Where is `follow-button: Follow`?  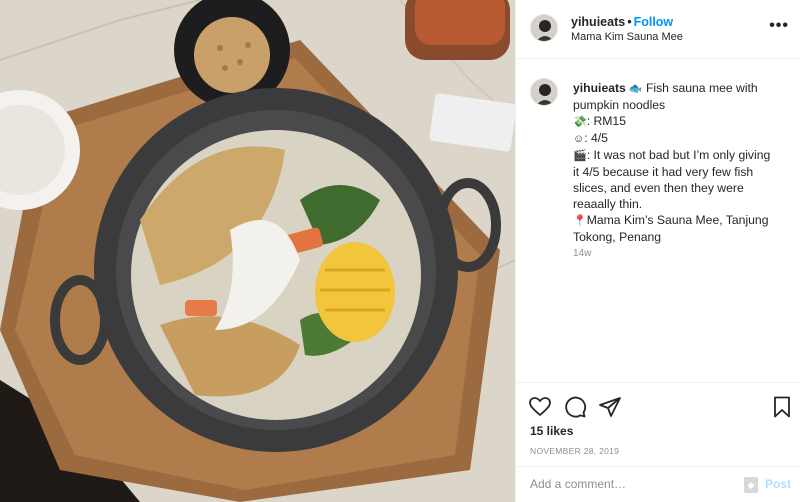 follow-button: Follow is located at coordinates (654, 22).